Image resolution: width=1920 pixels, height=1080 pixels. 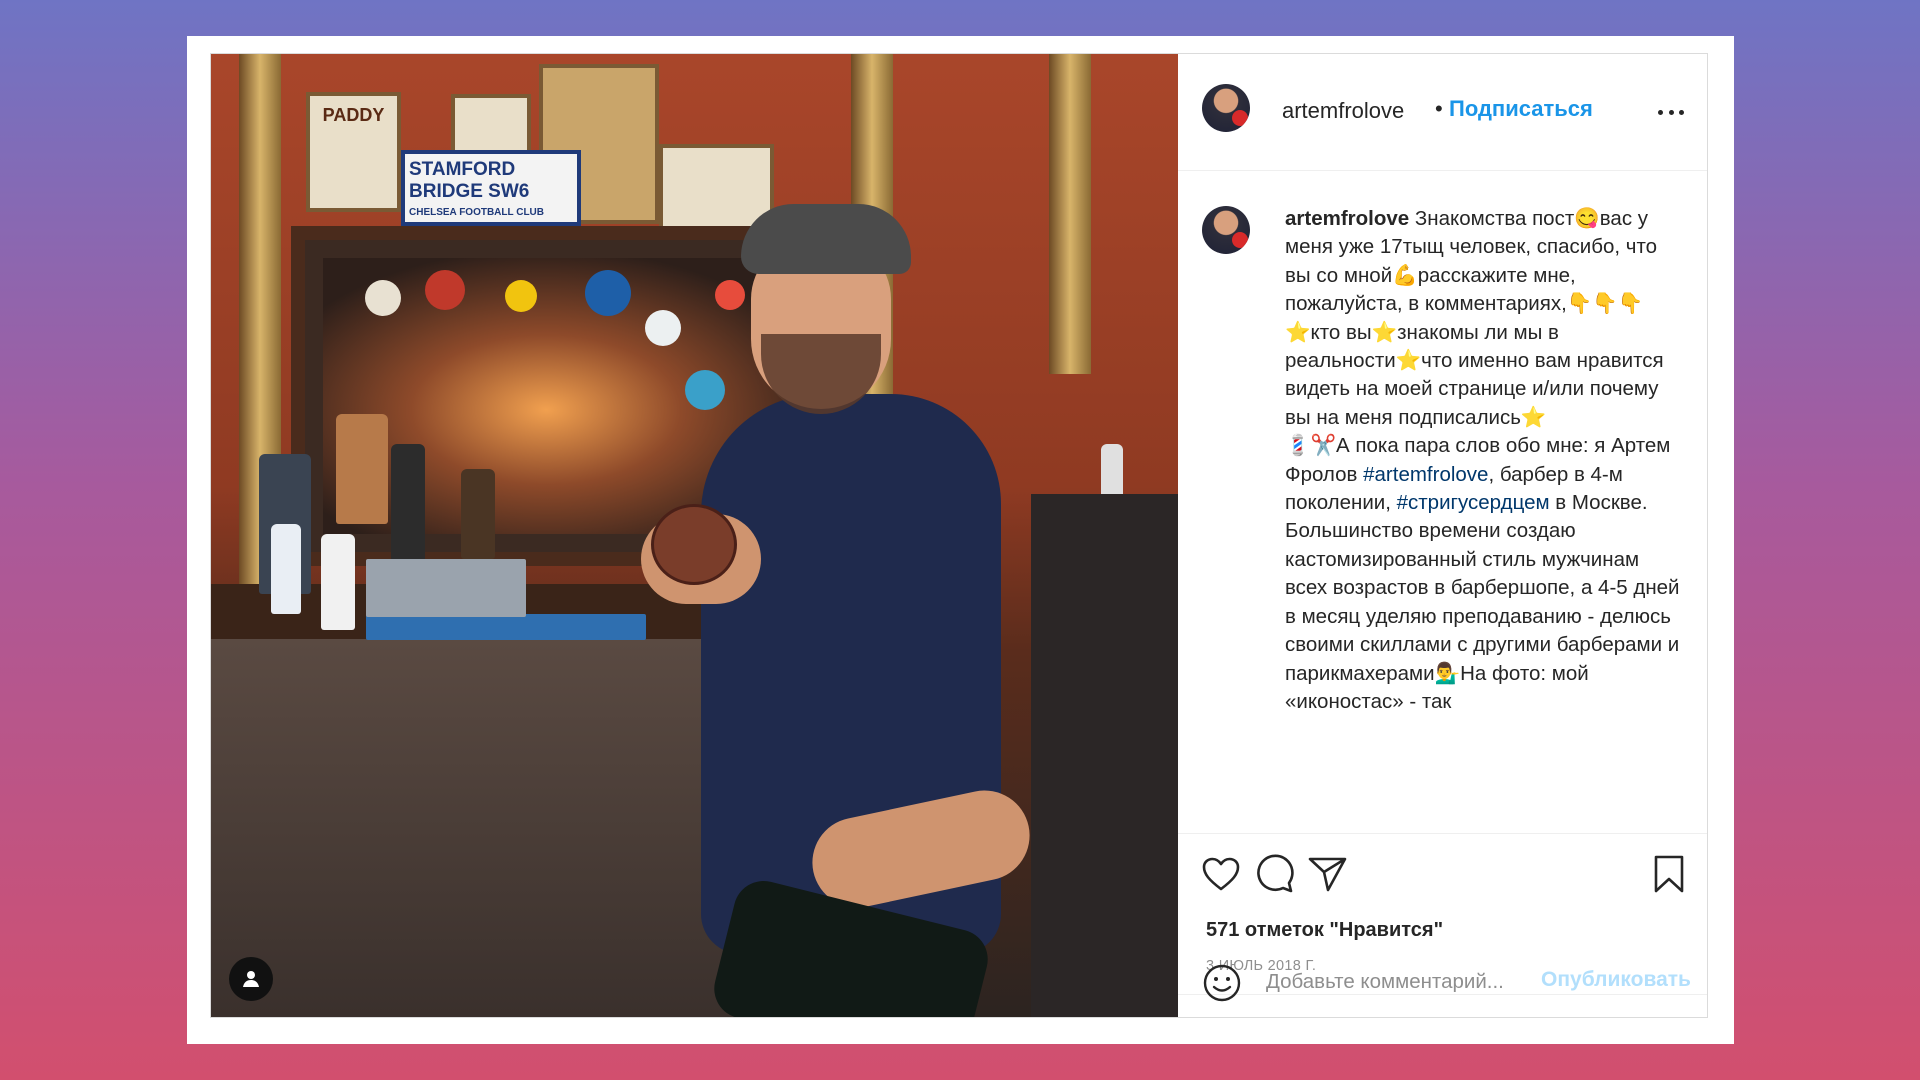 I want to click on caption-avatar, so click(x=1226, y=230).